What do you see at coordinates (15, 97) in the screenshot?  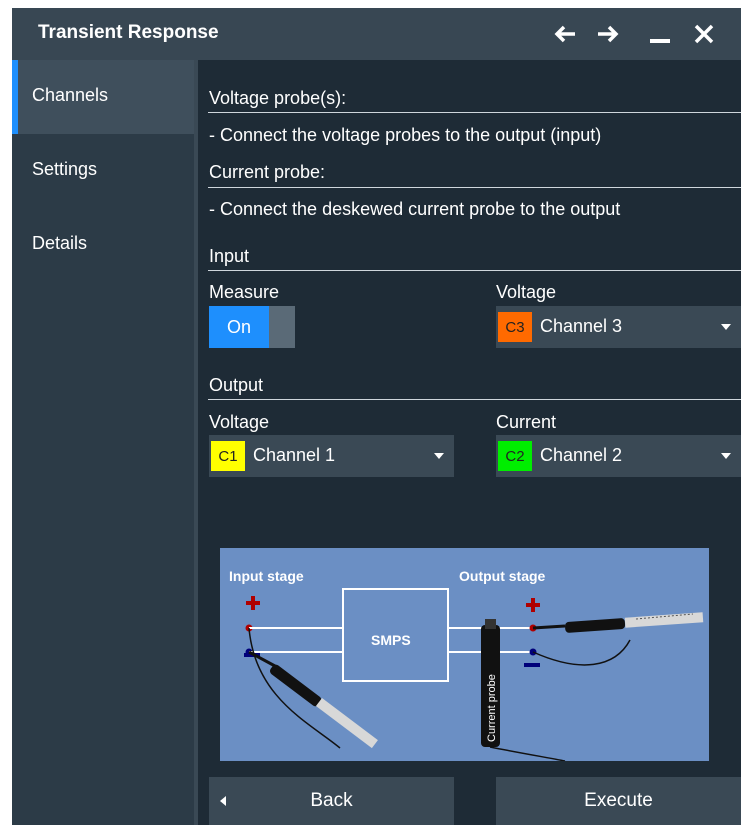 I see `active-indicator` at bounding box center [15, 97].